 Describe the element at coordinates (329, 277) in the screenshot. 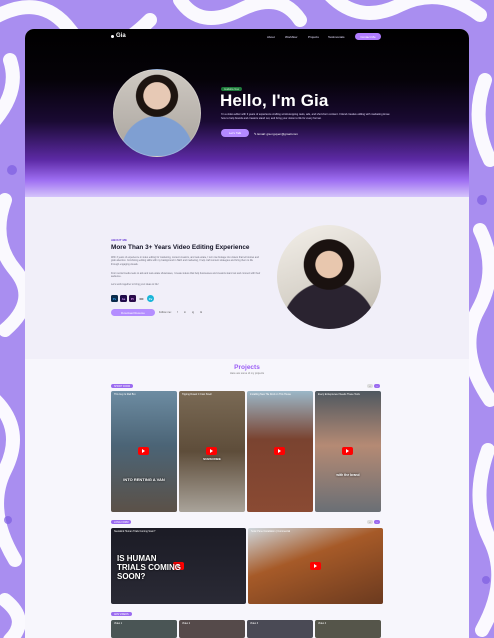

I see `about-portrait` at that location.